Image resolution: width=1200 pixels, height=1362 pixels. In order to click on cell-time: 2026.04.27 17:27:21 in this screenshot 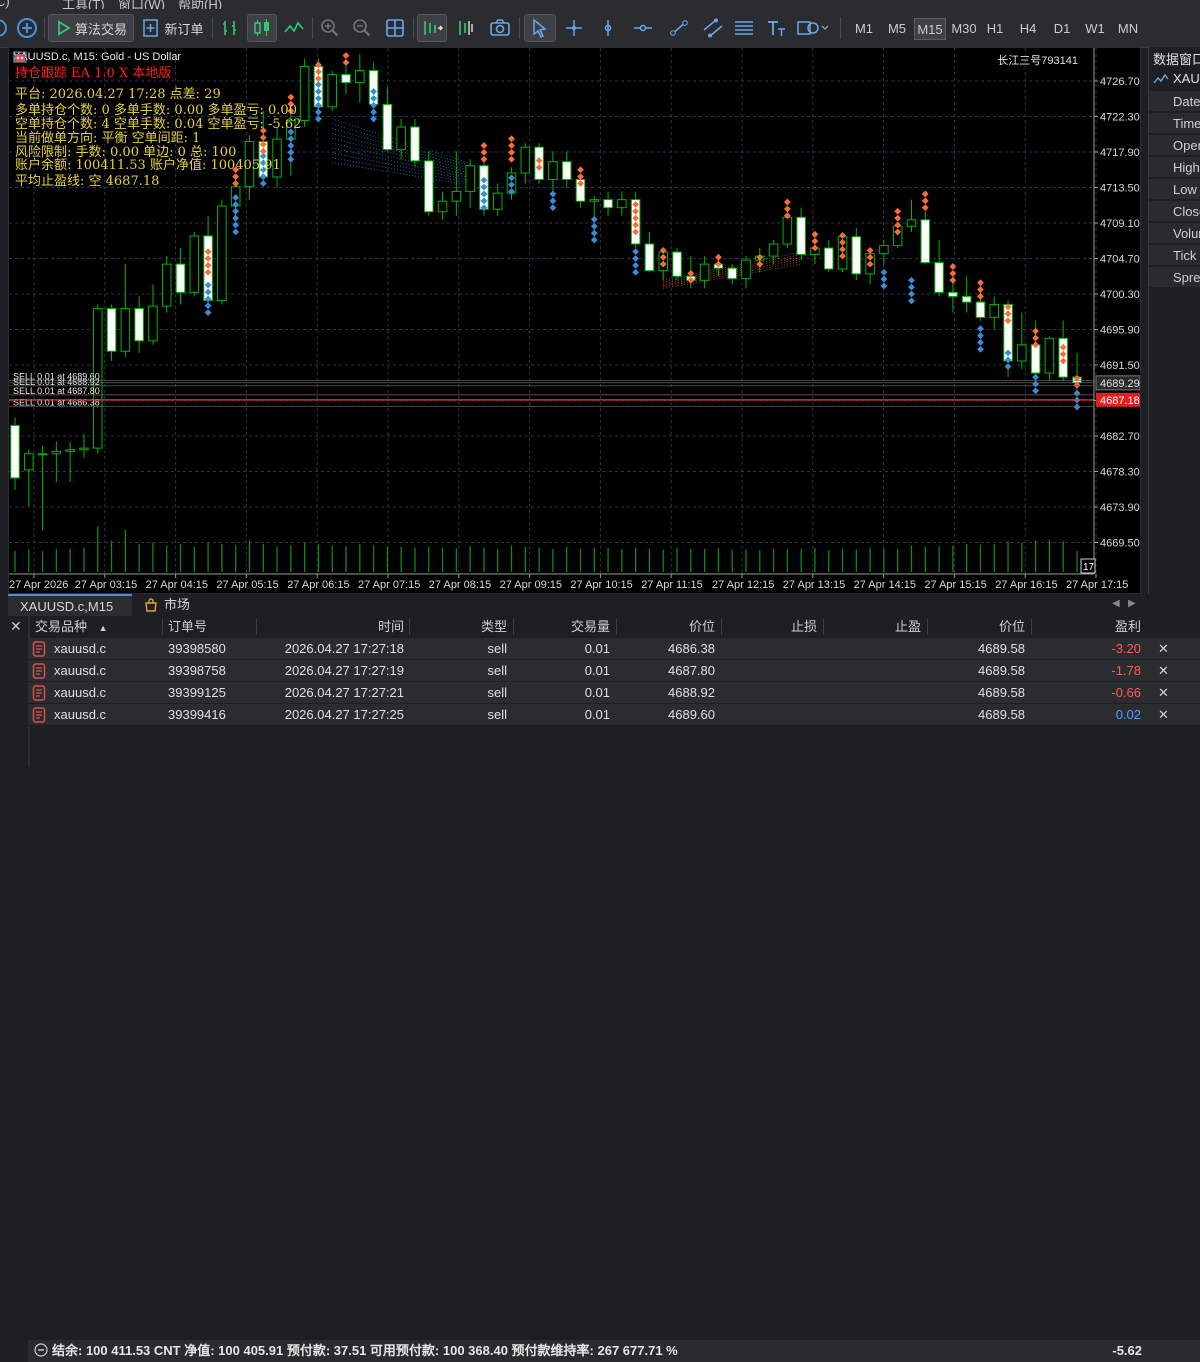, I will do `click(344, 692)`.